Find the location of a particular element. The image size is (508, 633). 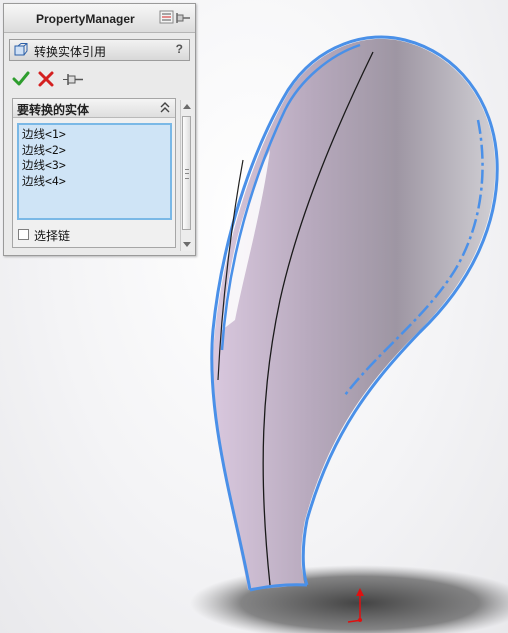

convert-entities-icon is located at coordinates (21, 49).